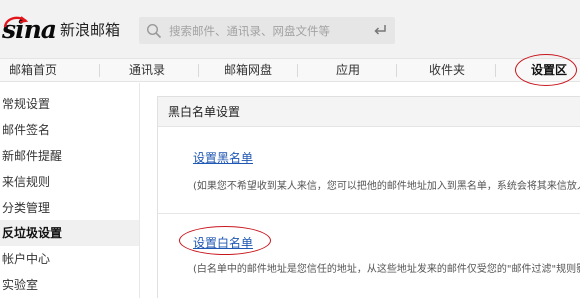 The height and width of the screenshot is (298, 580). What do you see at coordinates (147, 70) in the screenshot?
I see `nav-item-contacts: 通讯录` at bounding box center [147, 70].